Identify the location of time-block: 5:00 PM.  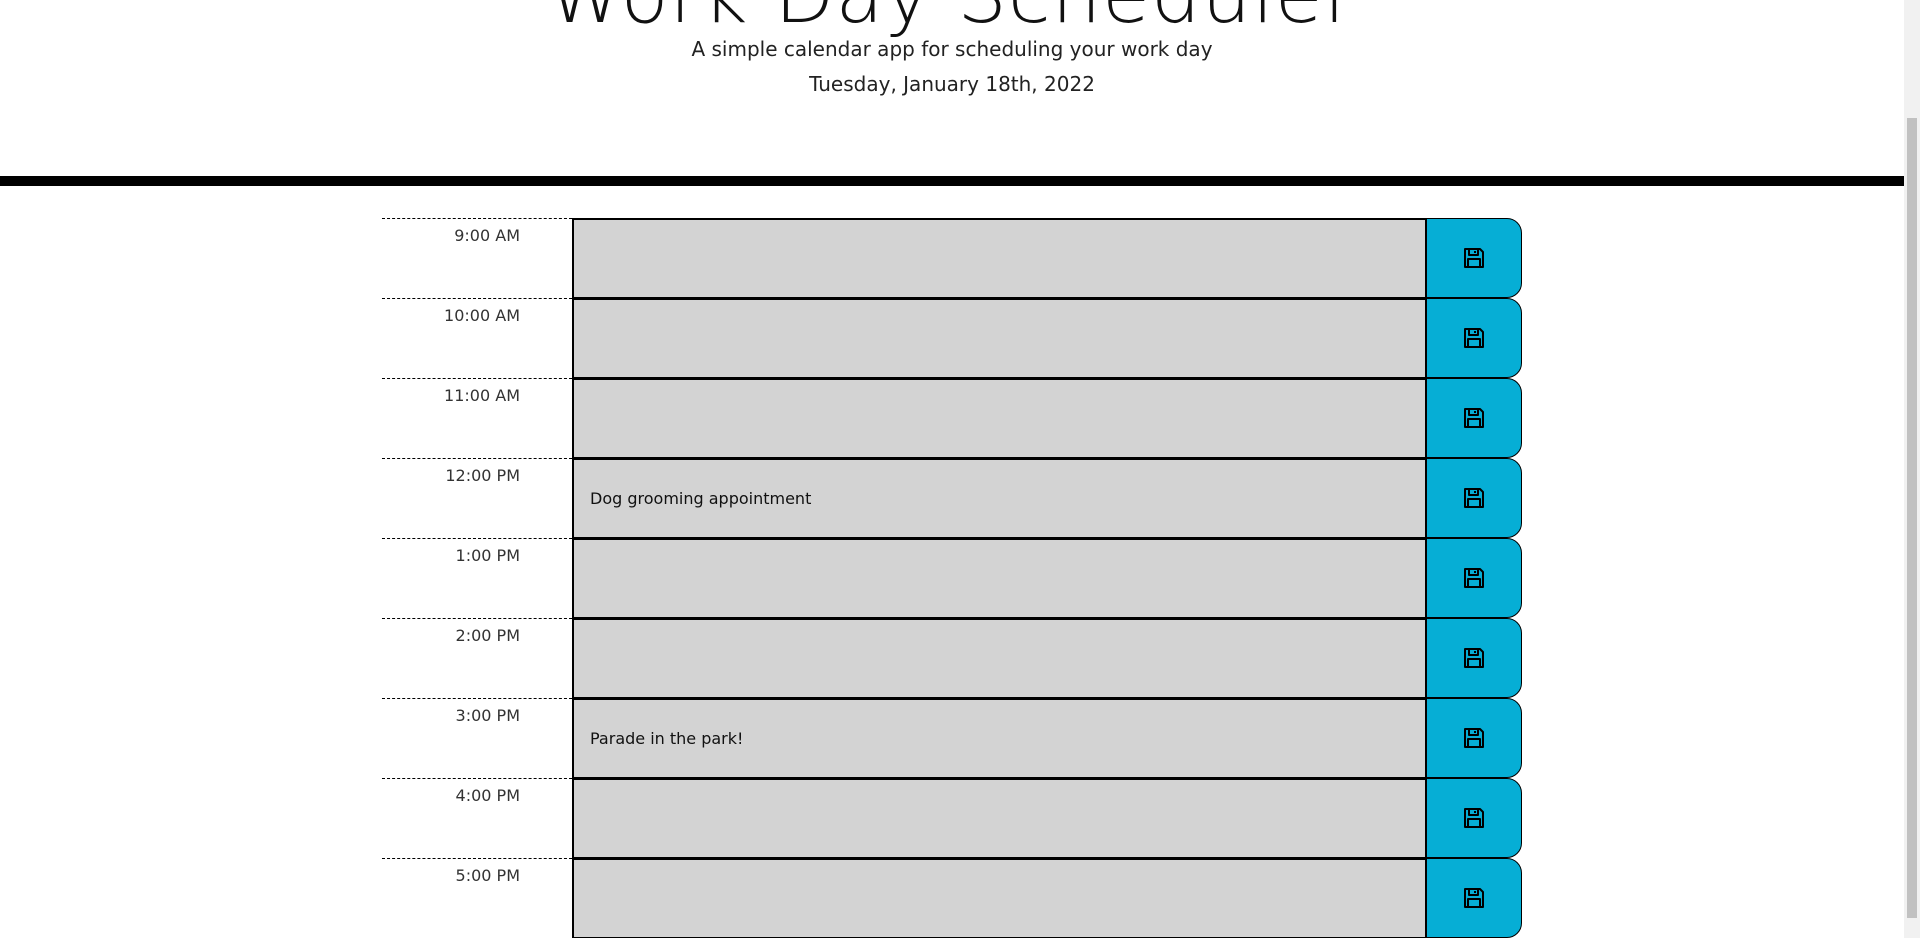
(952, 898).